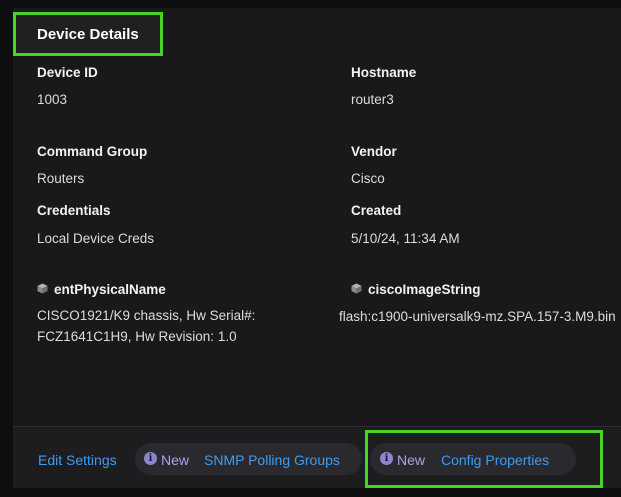 The image size is (621, 497). Describe the element at coordinates (384, 72) in the screenshot. I see `hostname-label: Hostname` at that location.